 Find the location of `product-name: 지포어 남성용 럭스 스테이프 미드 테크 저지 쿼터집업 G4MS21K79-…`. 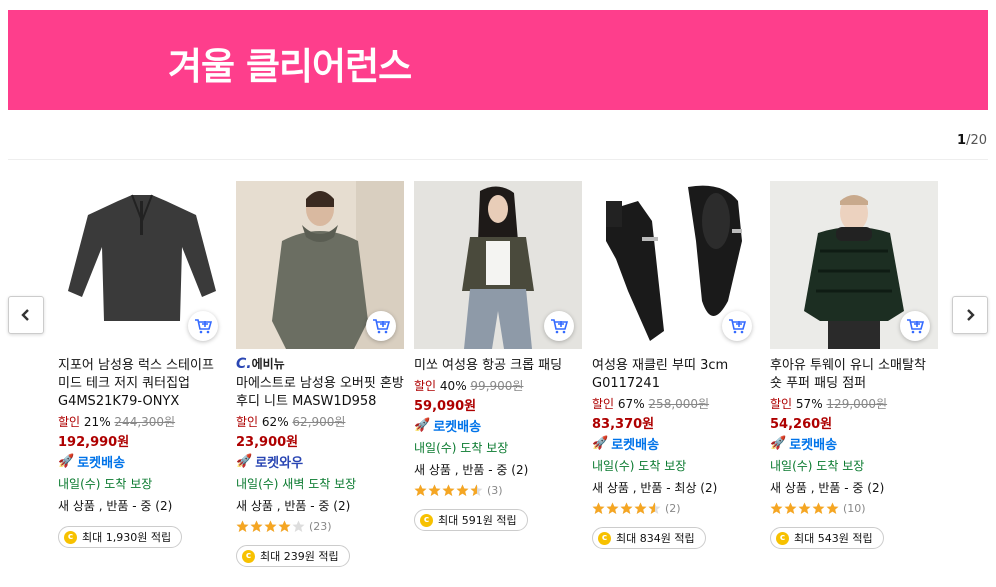

product-name: 지포어 남성용 럭스 스테이프 미드 테크 저지 쿼터집업 G4MS21K79-… is located at coordinates (142, 384).